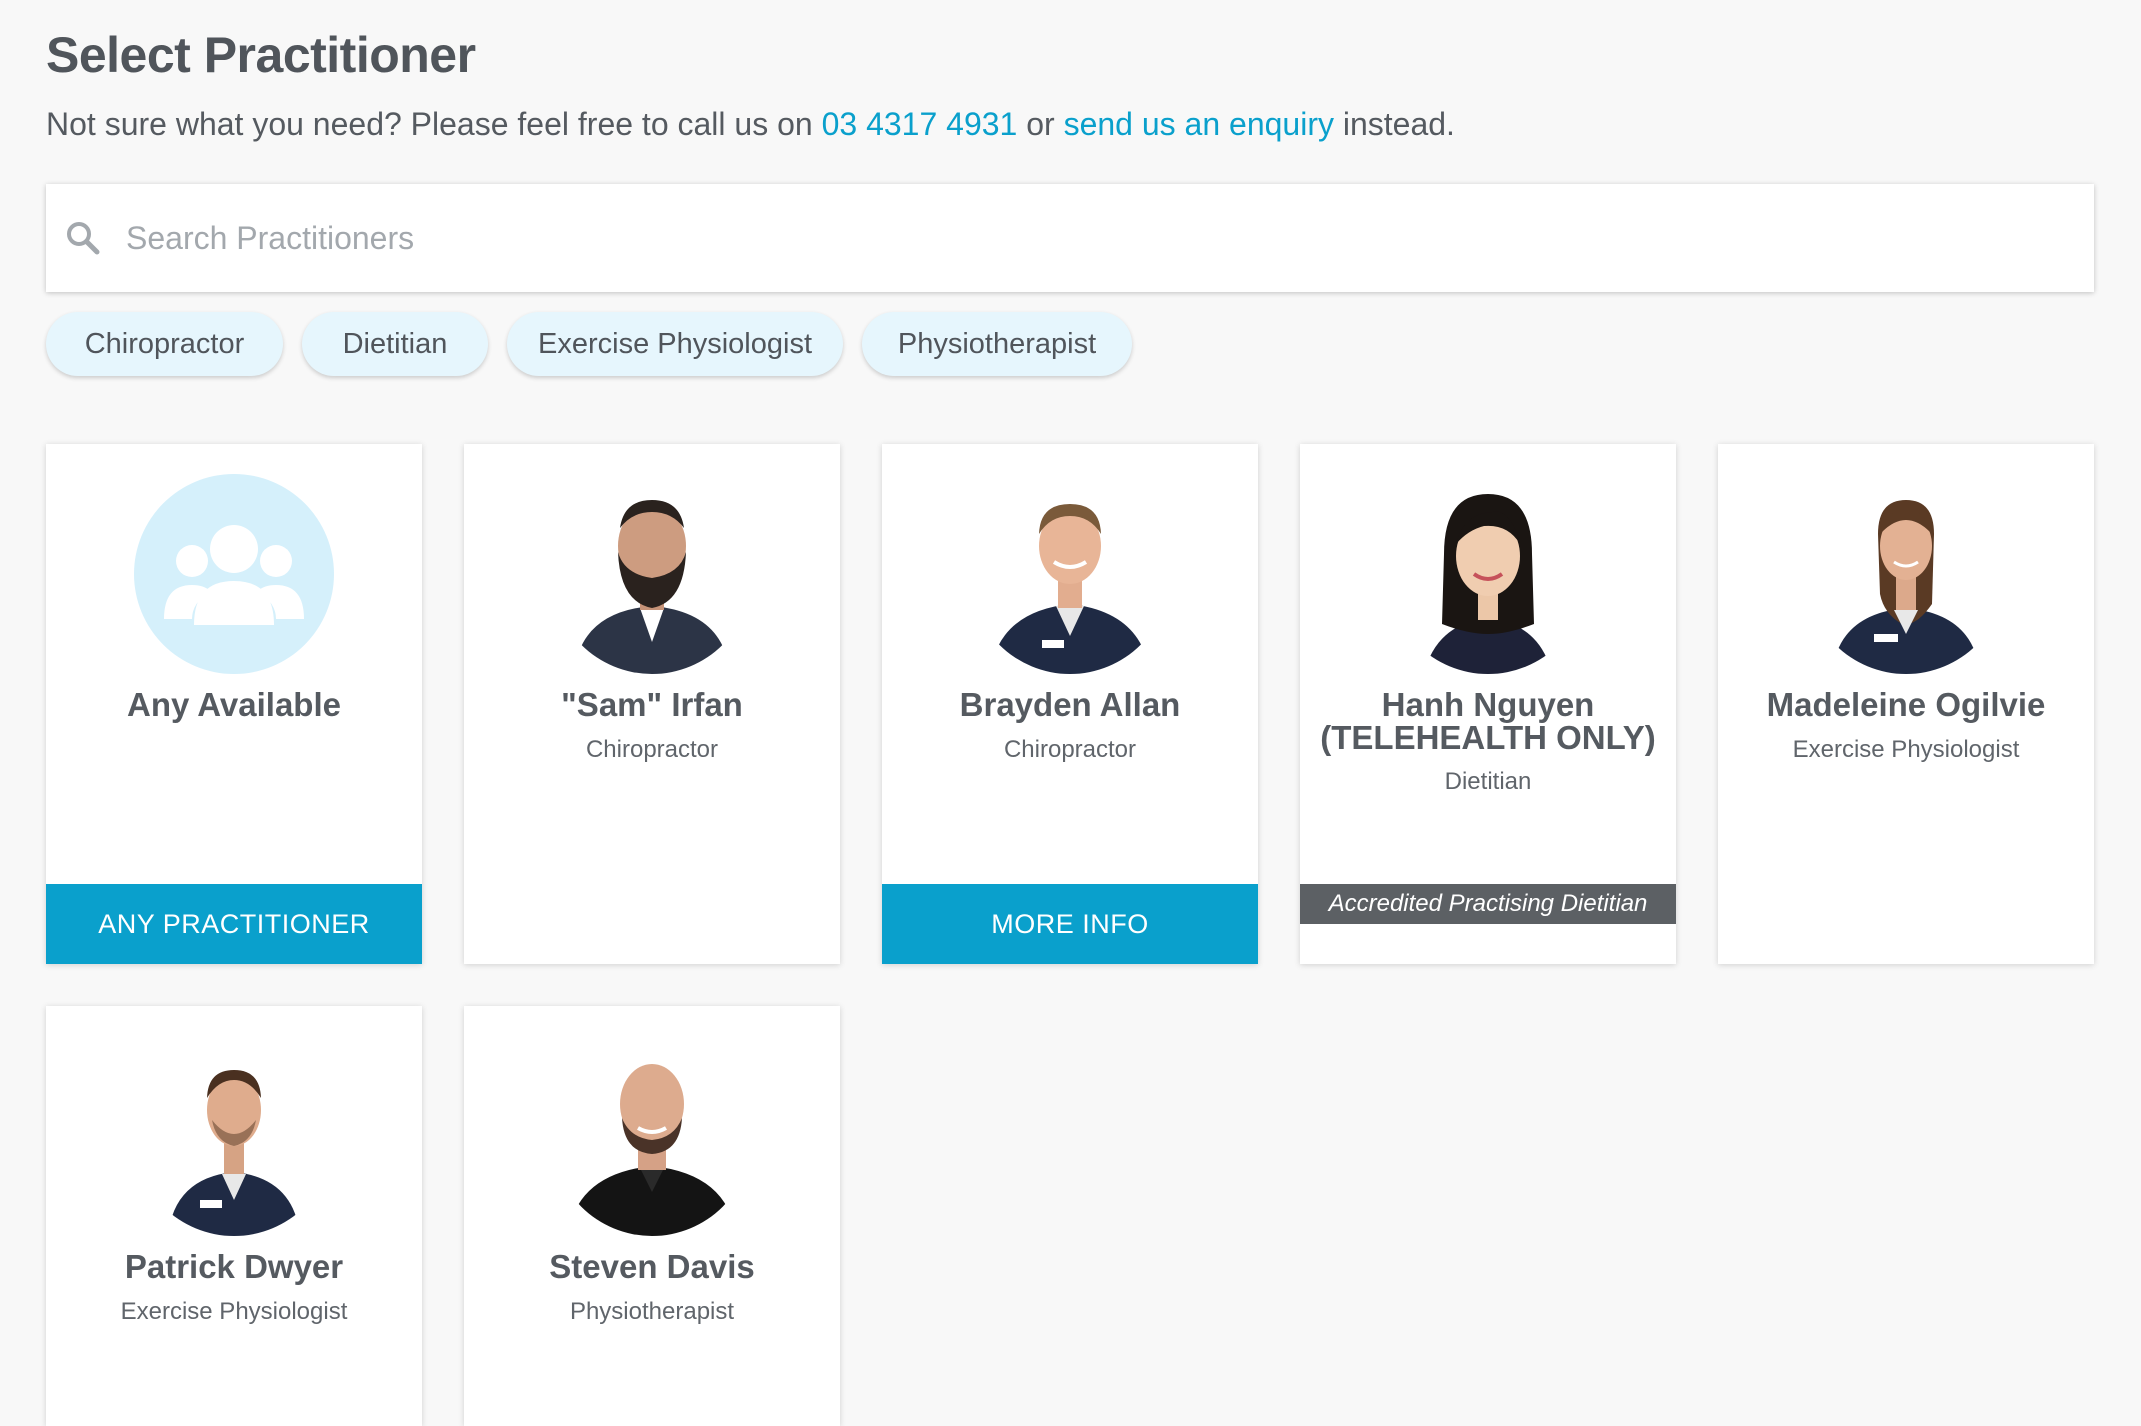  I want to click on practitioner-card-sam-irfan: "Sam" Irfan Chiropractor, so click(652, 704).